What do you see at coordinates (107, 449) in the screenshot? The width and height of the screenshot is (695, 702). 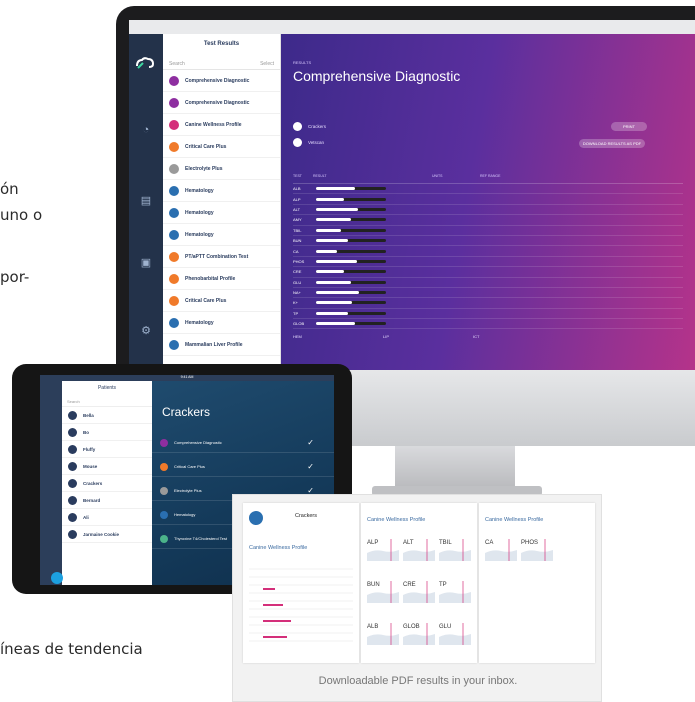 I see `patient-list-item: Fluffy` at bounding box center [107, 449].